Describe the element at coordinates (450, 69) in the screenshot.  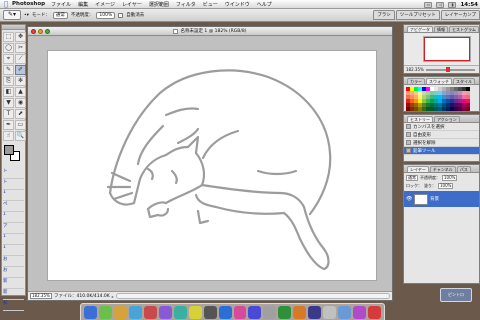
I see `navigator-zoom-slider` at that location.